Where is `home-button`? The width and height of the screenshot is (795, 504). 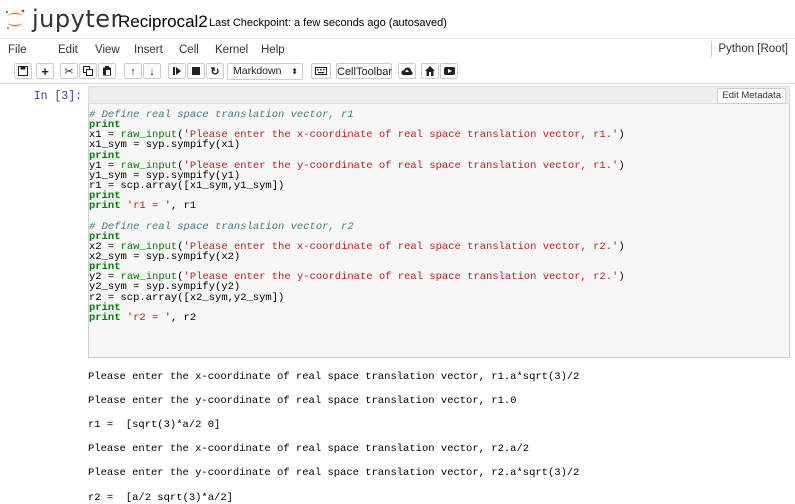 home-button is located at coordinates (430, 71).